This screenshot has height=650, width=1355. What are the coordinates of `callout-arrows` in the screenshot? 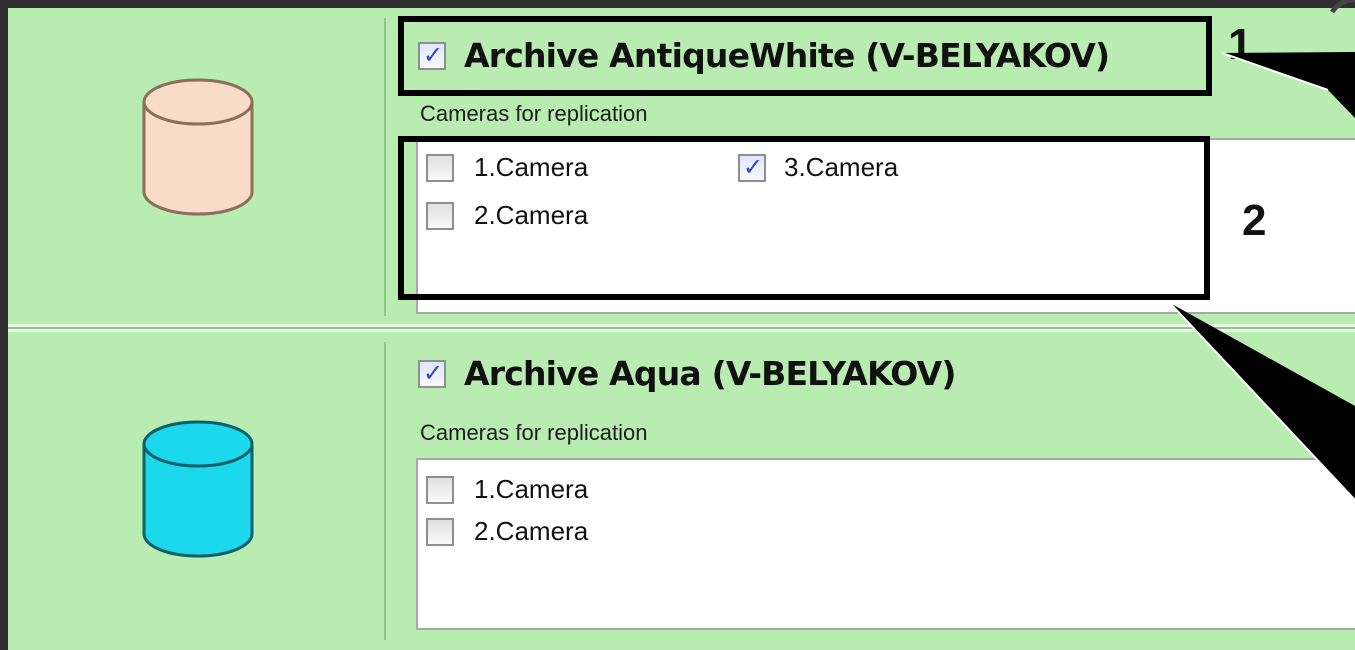 It's located at (1262, 250).